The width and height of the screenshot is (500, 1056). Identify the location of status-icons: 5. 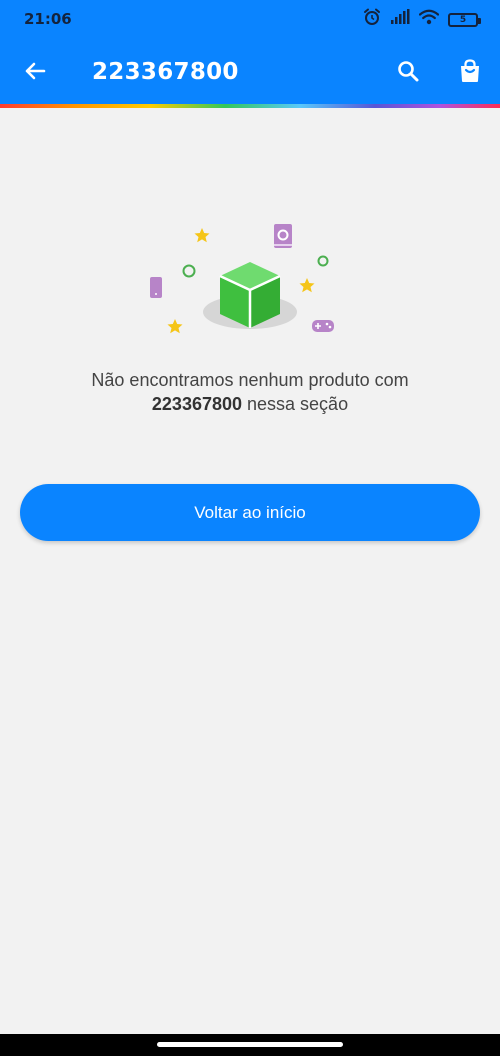
(422, 19).